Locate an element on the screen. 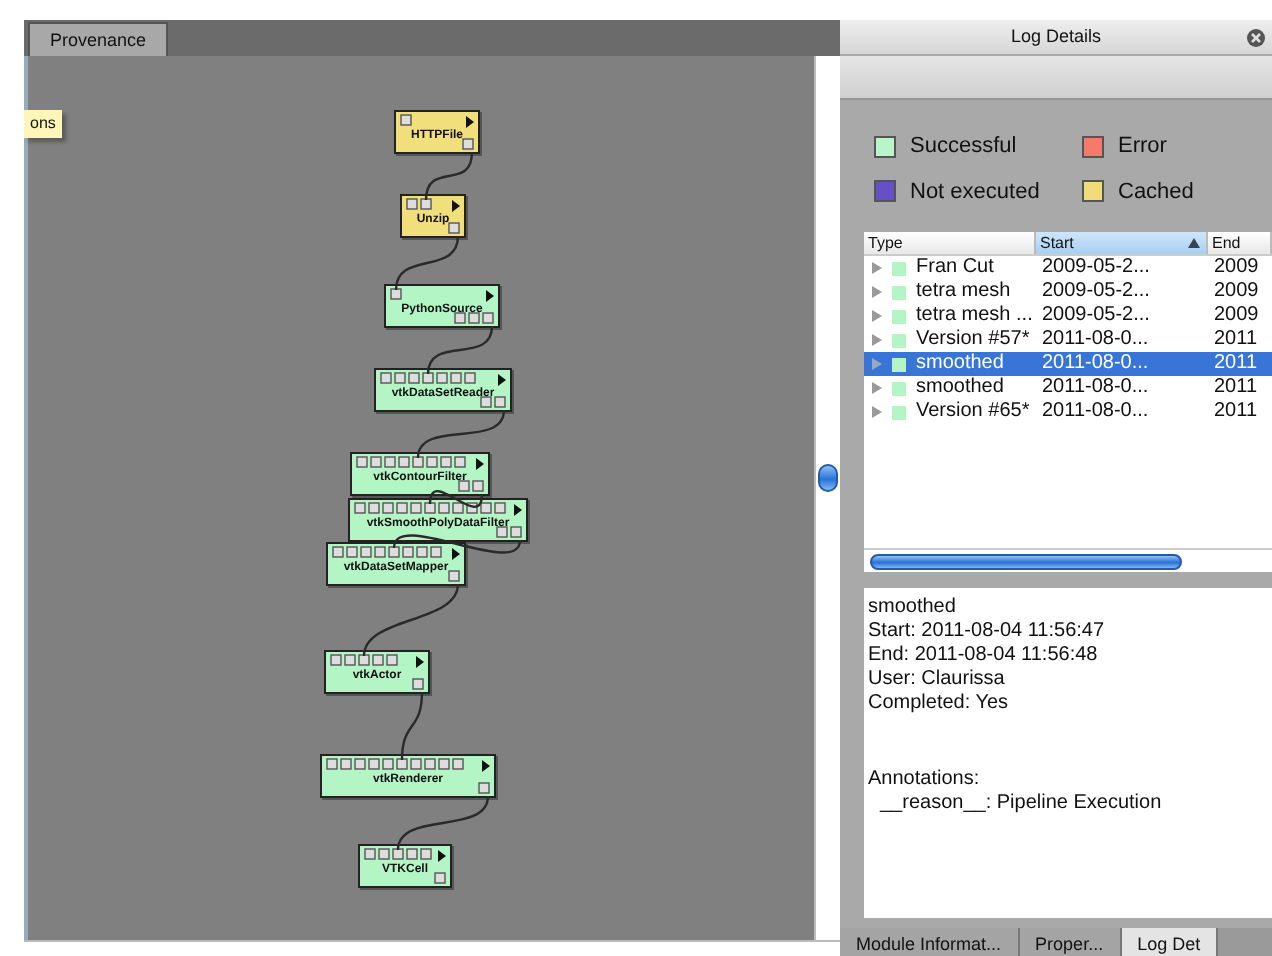 The height and width of the screenshot is (956, 1272). column-header: End is located at coordinates (1240, 243).